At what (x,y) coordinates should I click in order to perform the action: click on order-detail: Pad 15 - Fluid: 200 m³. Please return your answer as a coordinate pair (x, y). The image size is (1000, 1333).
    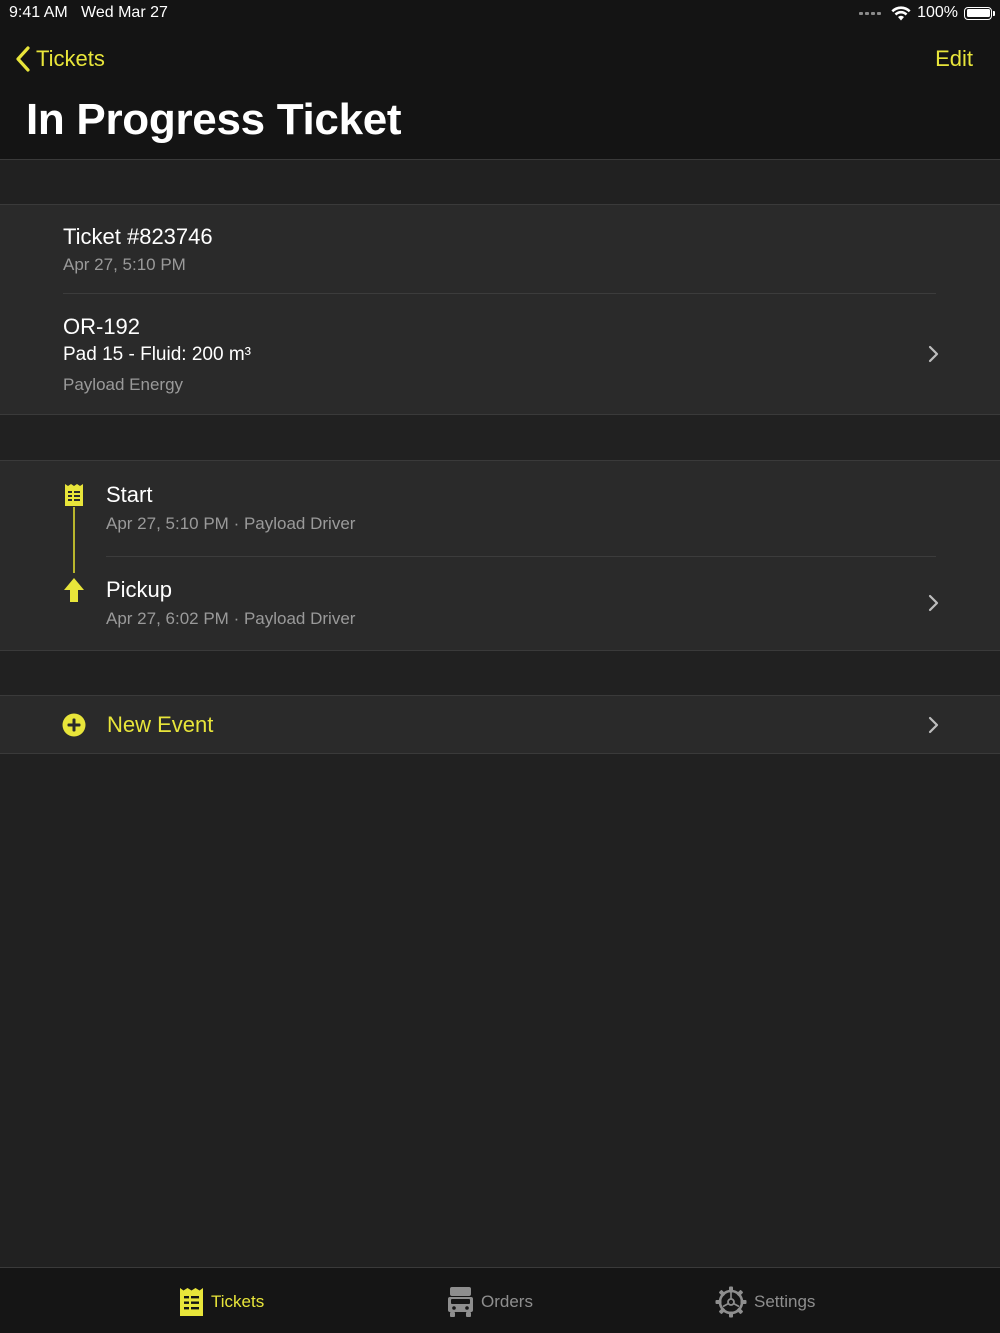
    Looking at the image, I should click on (157, 354).